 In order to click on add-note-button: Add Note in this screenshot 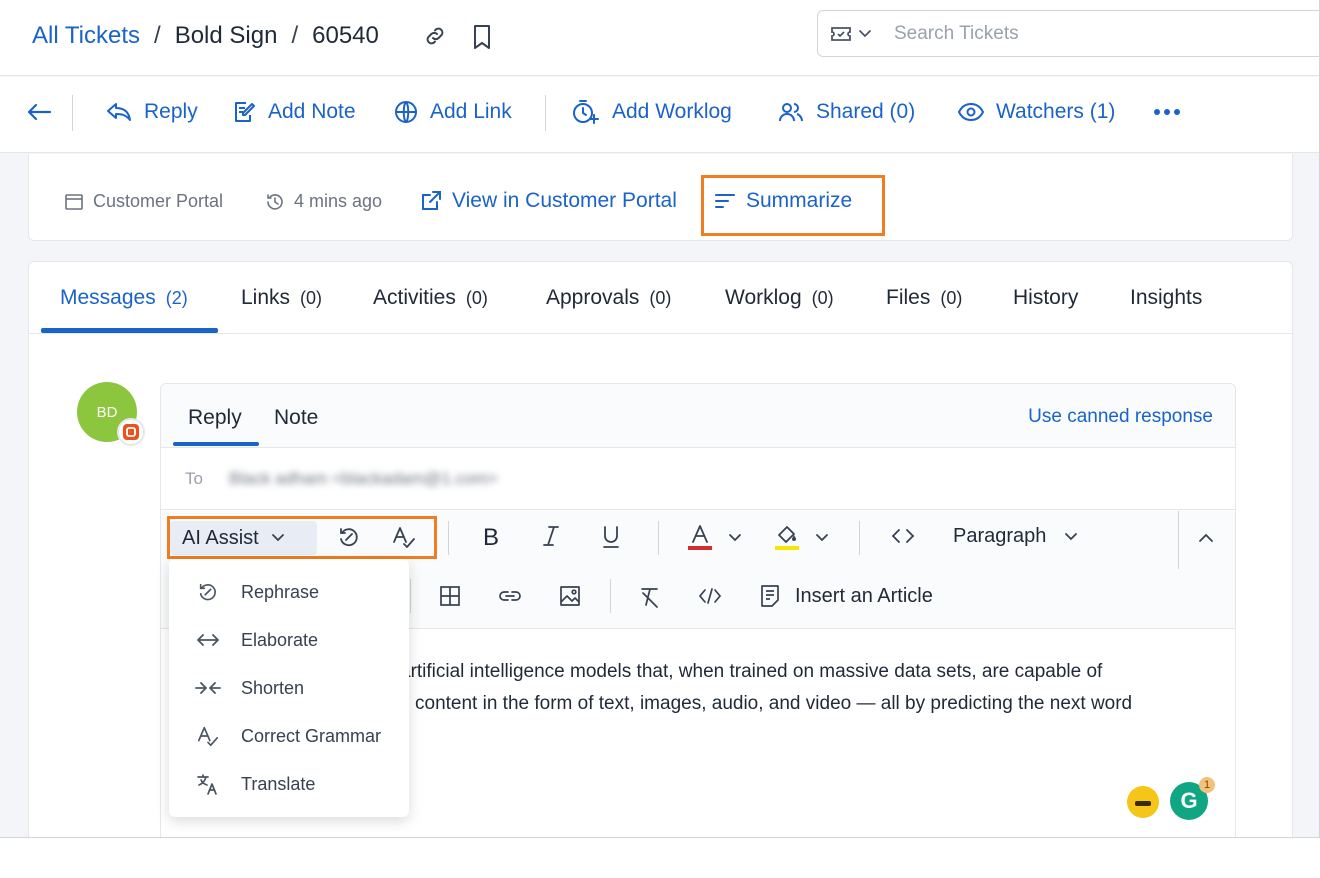, I will do `click(294, 112)`.